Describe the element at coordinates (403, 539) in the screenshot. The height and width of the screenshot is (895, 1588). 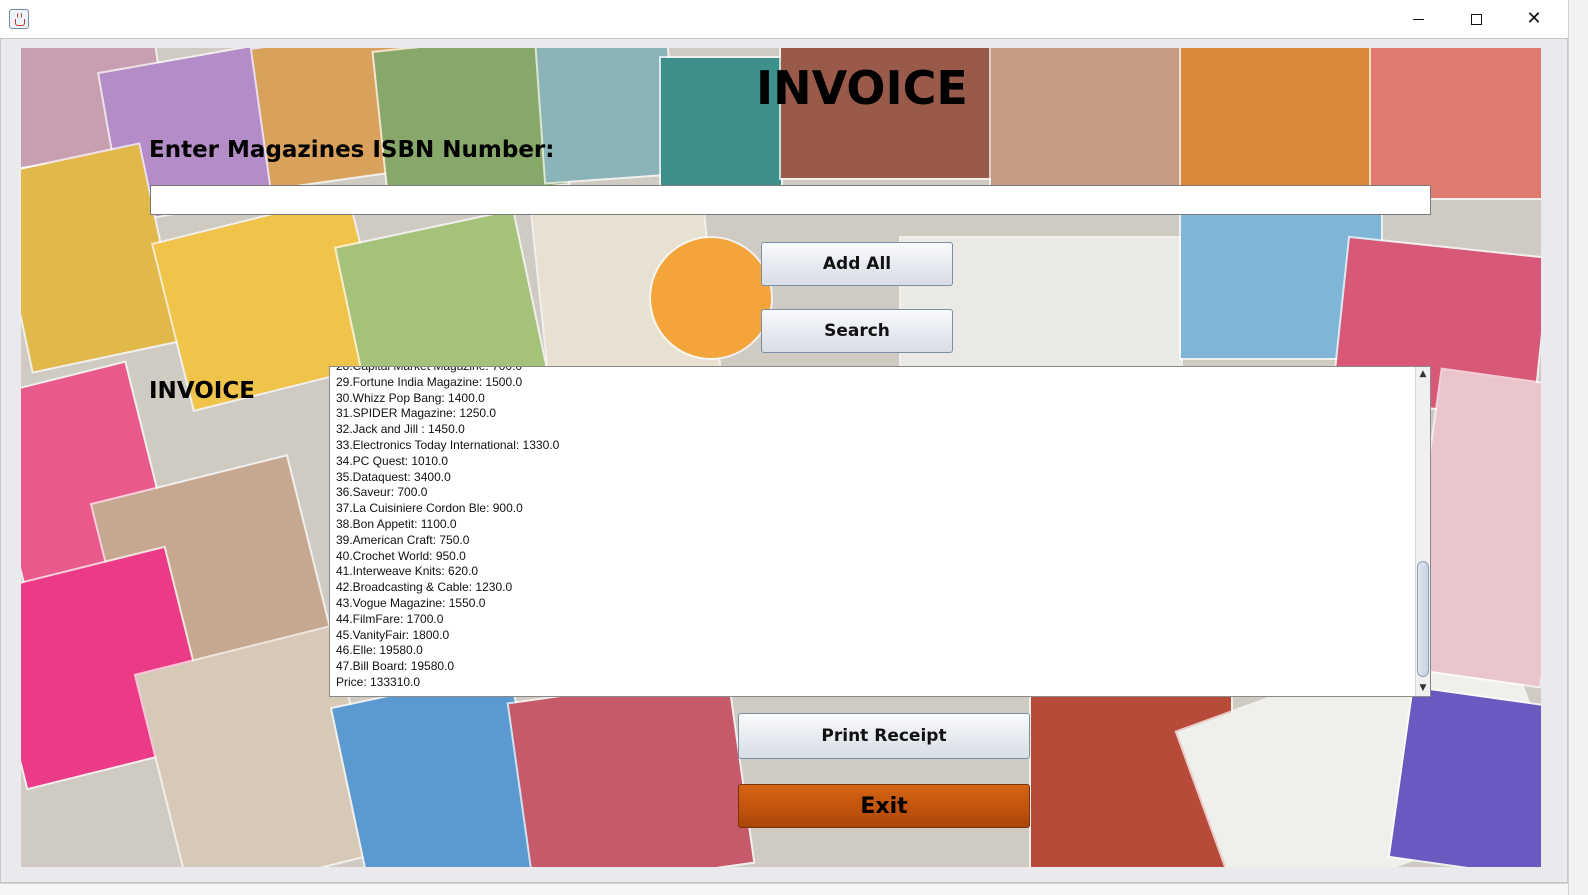
I see `invoice-line: 39.American Craft: 750.0` at that location.